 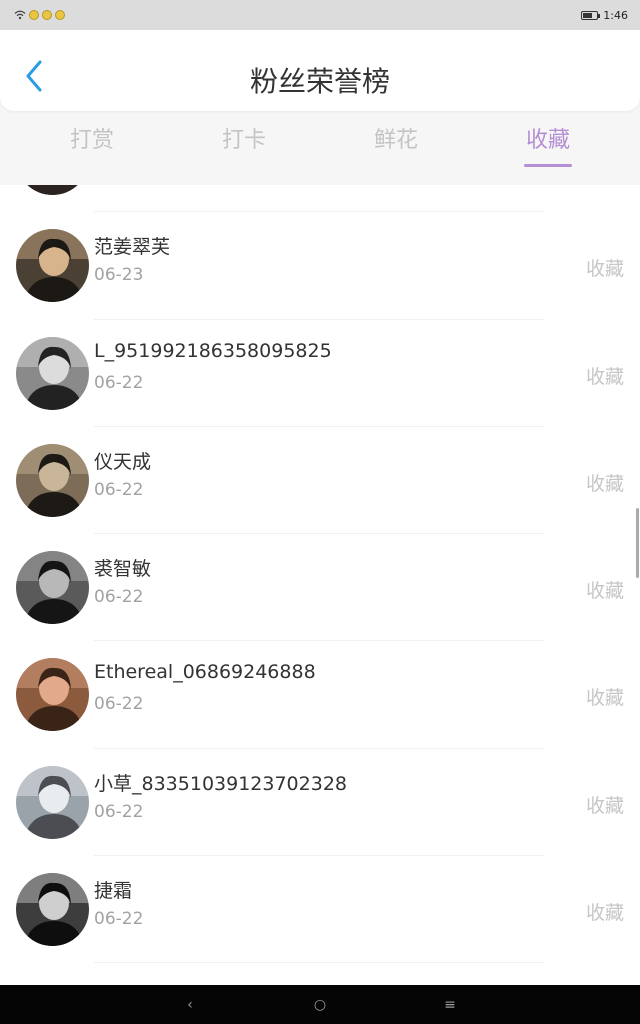 I want to click on list-item: L_951992186358095825 06-22 收藏, so click(x=320, y=374).